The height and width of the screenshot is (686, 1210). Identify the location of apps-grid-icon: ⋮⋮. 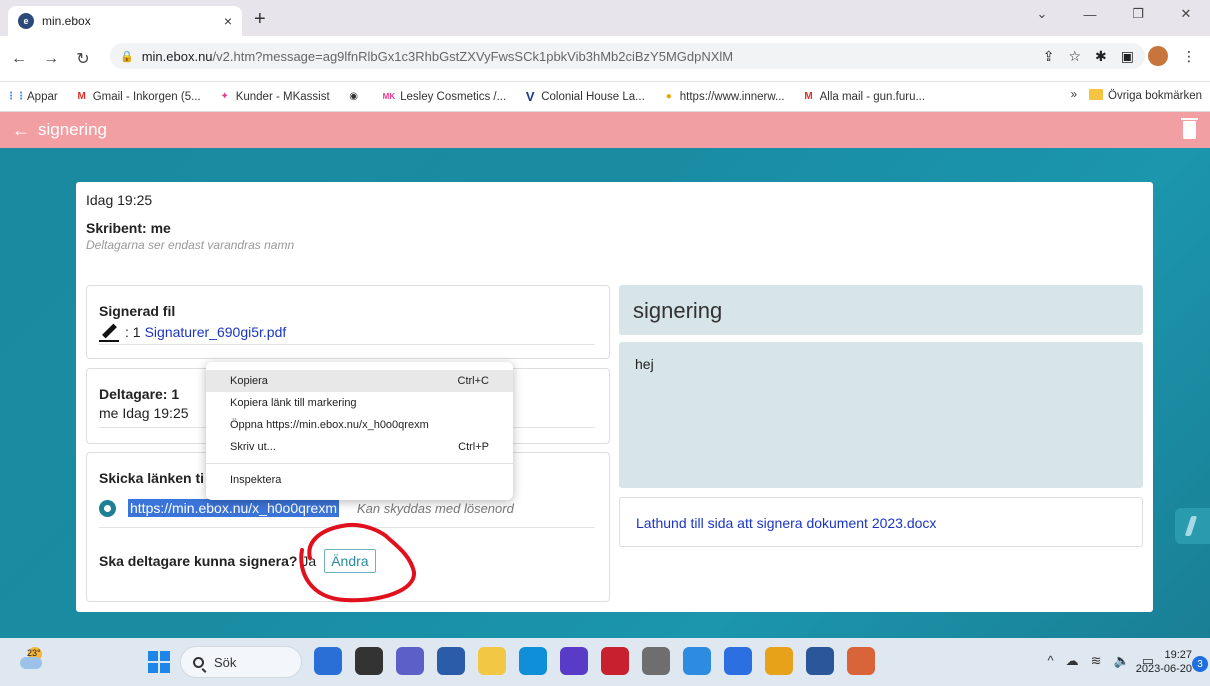
(16, 96).